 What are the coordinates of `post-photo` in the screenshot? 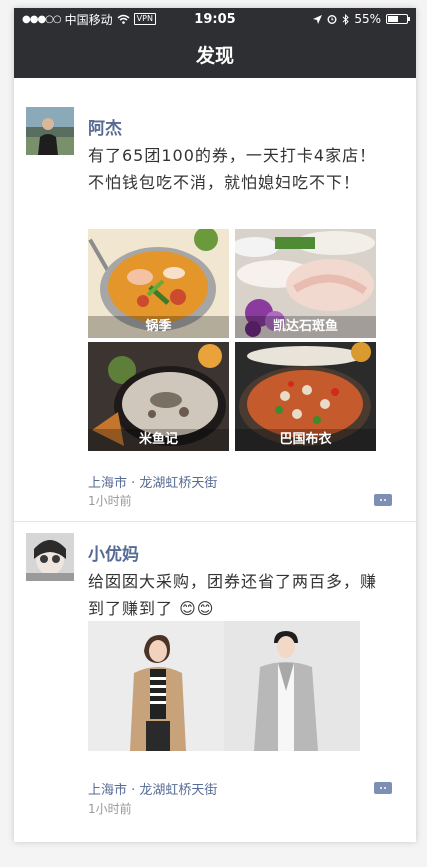 It's located at (224, 686).